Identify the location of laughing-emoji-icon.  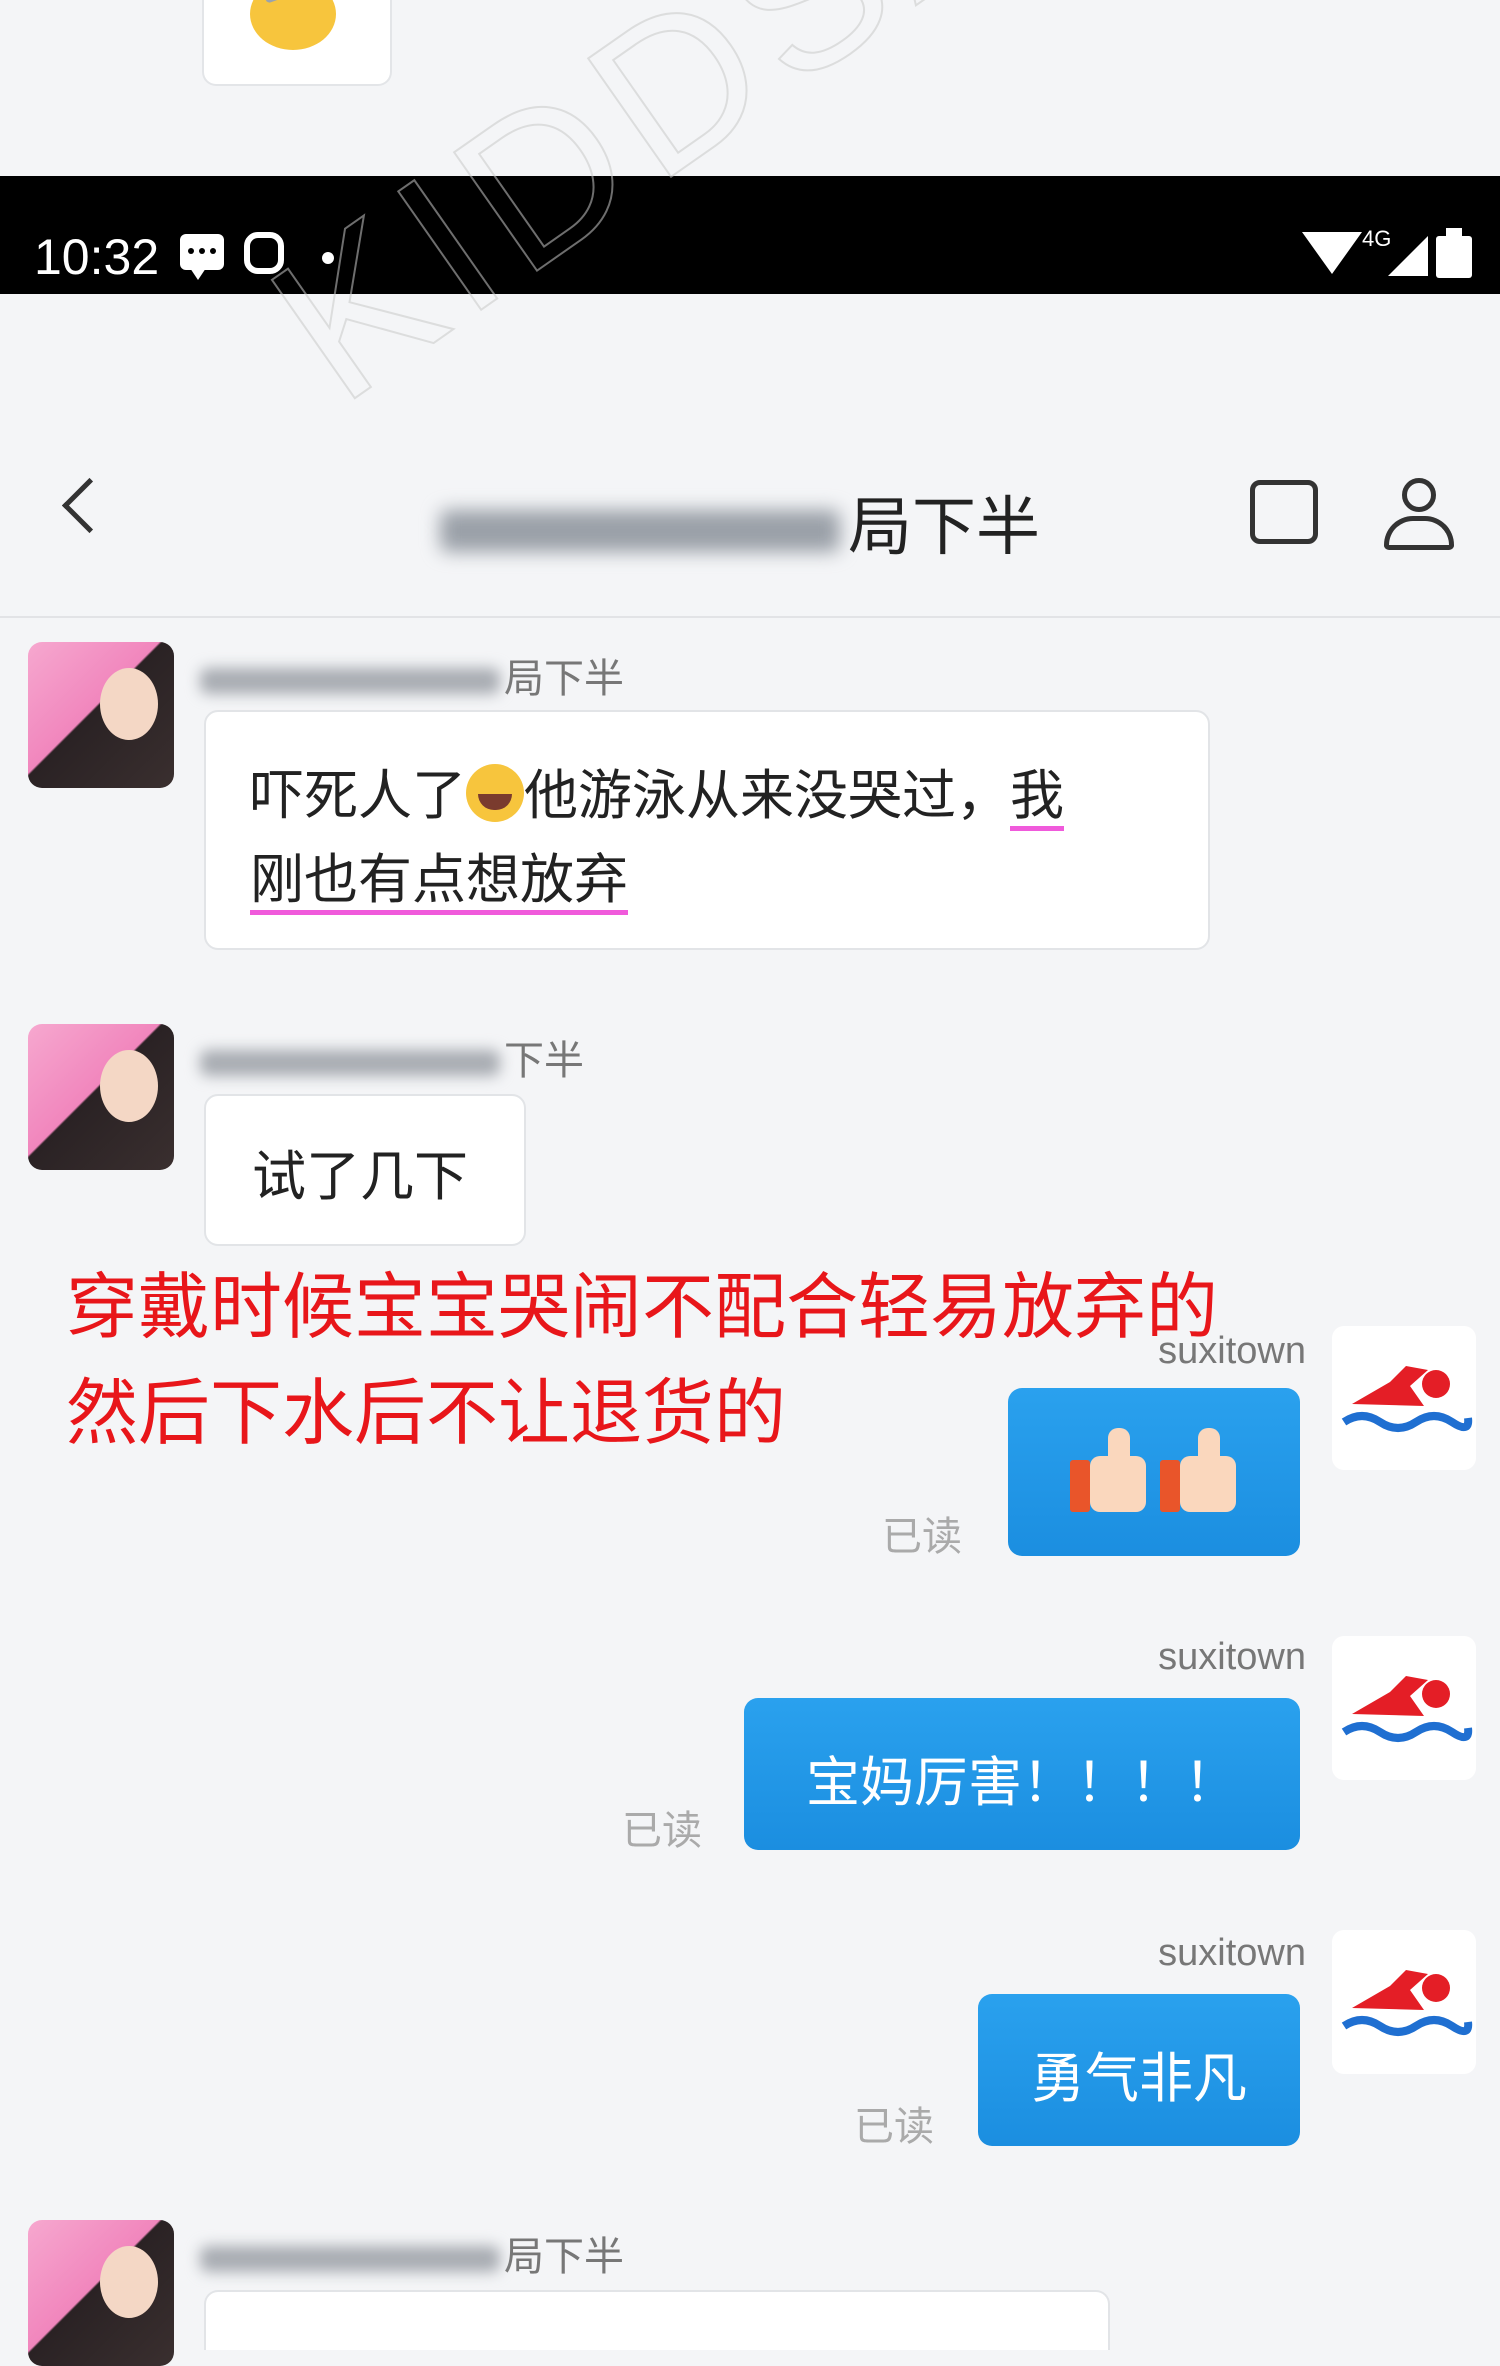
(495, 793).